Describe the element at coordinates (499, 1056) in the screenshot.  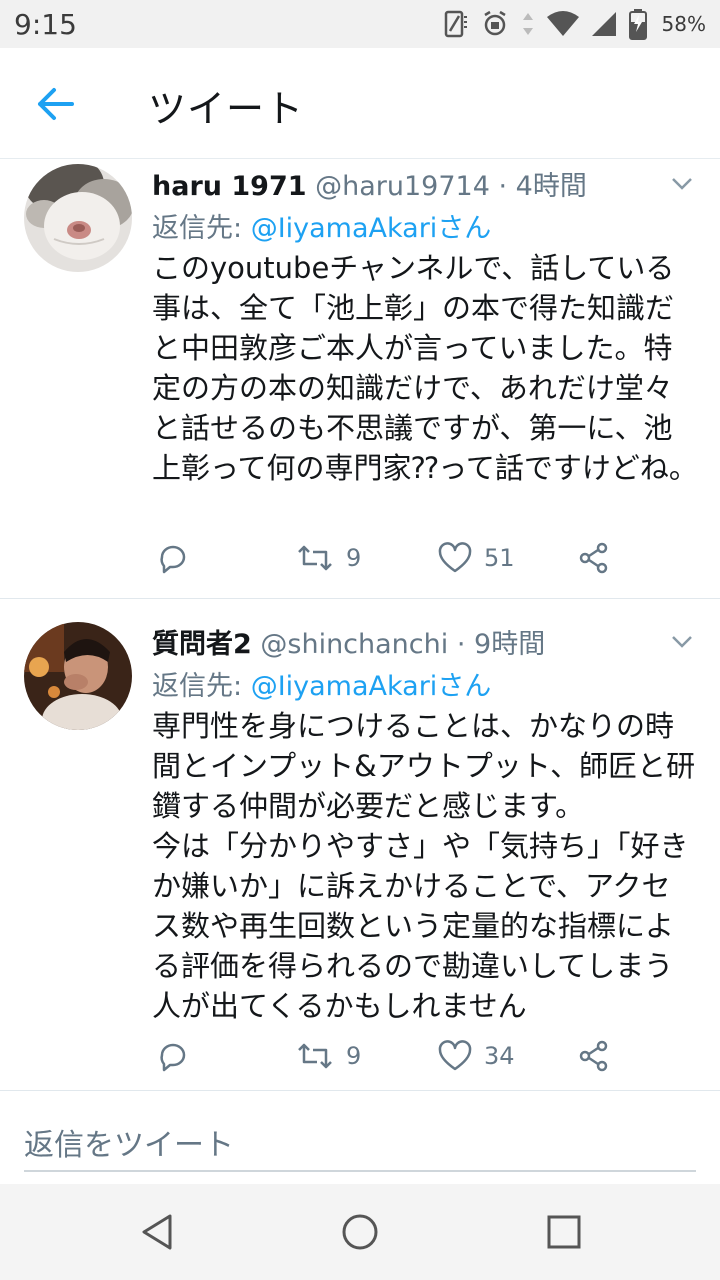
I see `like-count: 34` at that location.